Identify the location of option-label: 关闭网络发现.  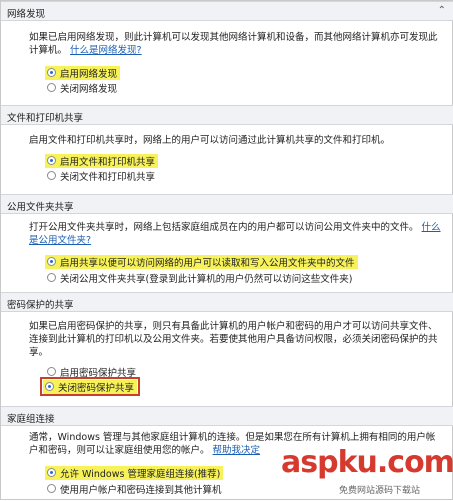
(89, 89).